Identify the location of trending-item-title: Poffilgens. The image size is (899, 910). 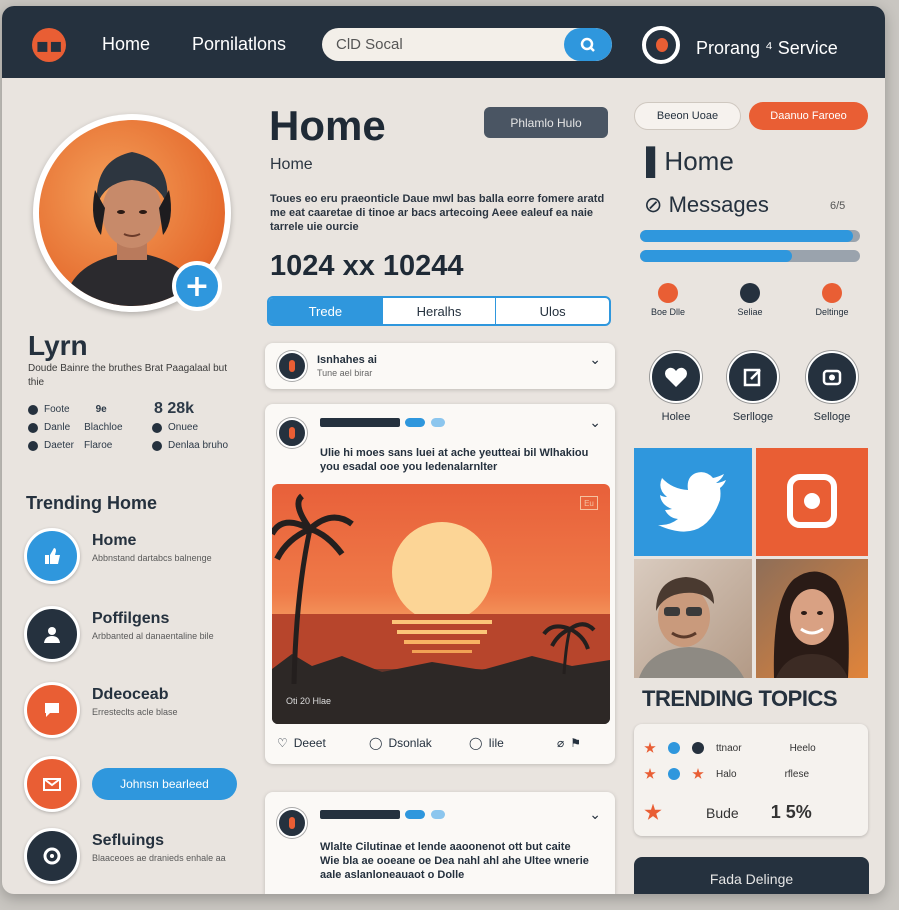
(131, 618).